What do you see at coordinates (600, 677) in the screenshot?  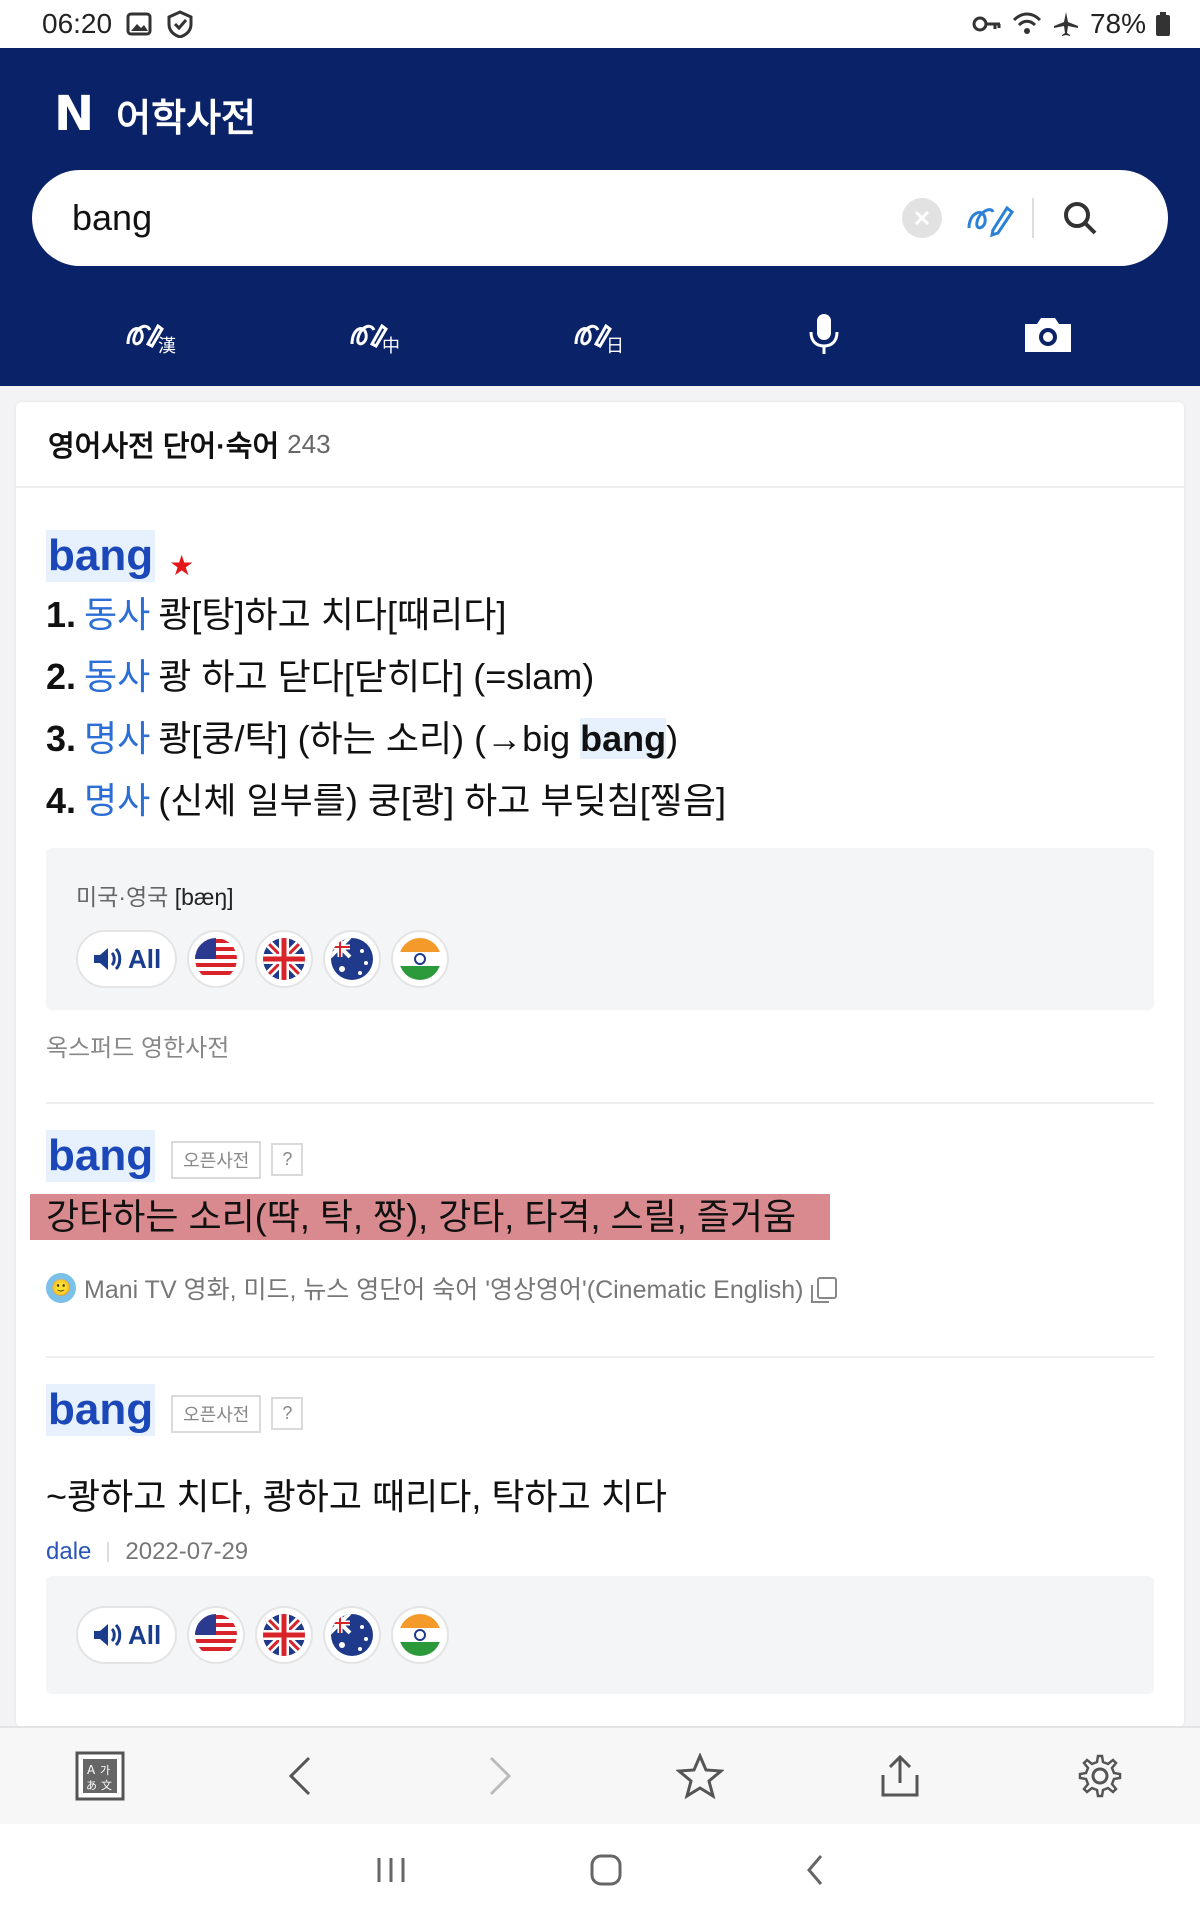 I see `sense-item: 2. 동사 쾅 하고 닫다[닫히다] (=slam)` at bounding box center [600, 677].